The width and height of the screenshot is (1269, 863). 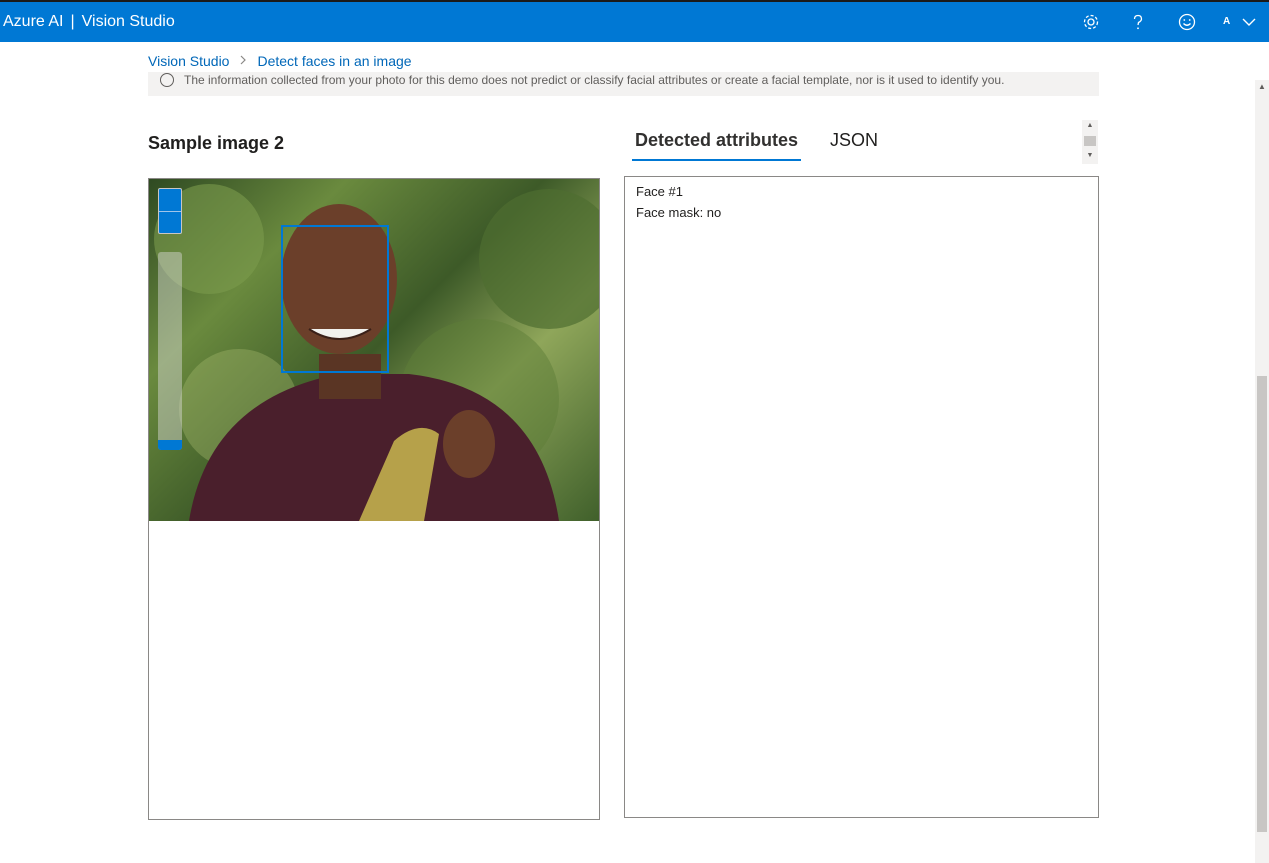 What do you see at coordinates (243, 61) in the screenshot?
I see `chevron-right-icon` at bounding box center [243, 61].